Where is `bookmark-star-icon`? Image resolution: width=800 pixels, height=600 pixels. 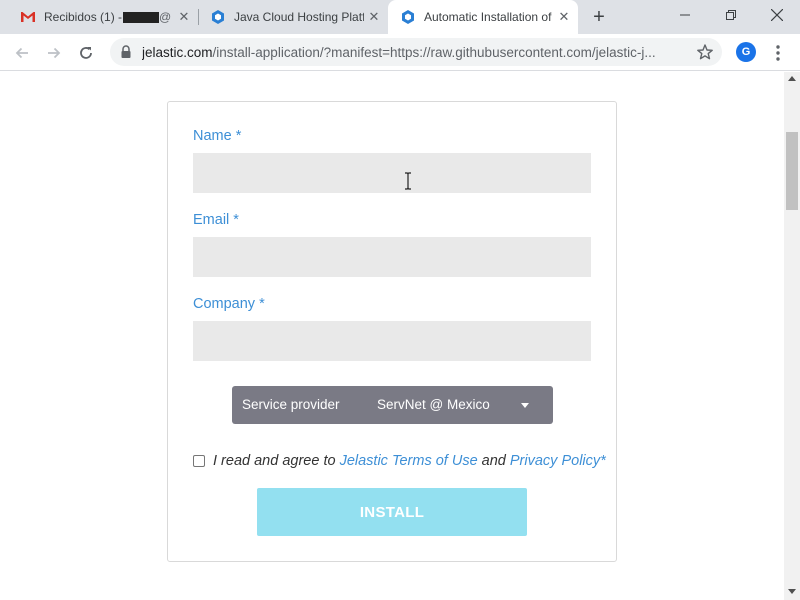
bookmark-star-icon is located at coordinates (705, 52).